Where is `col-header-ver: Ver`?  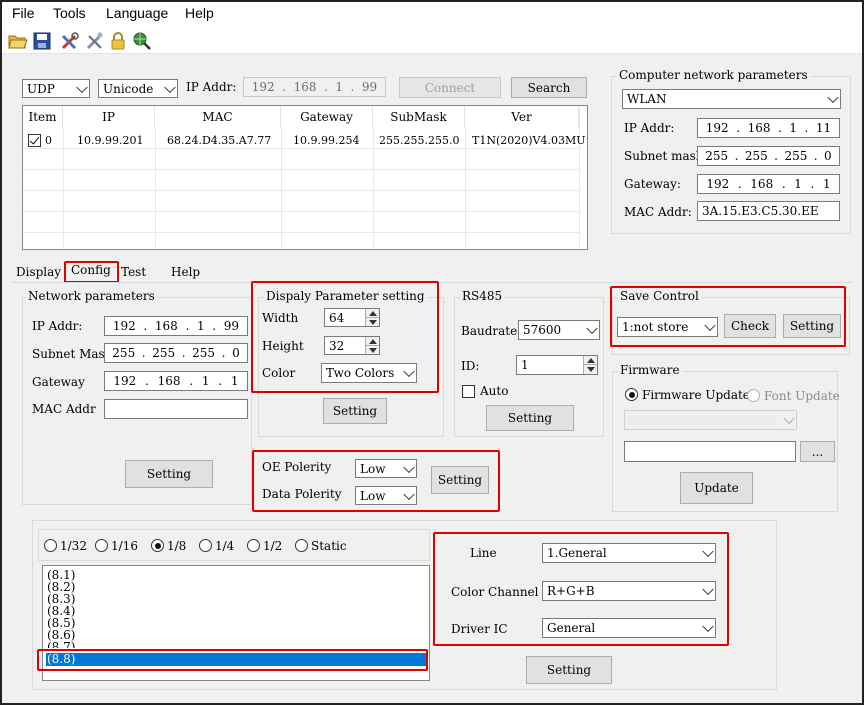 col-header-ver: Ver is located at coordinates (522, 117).